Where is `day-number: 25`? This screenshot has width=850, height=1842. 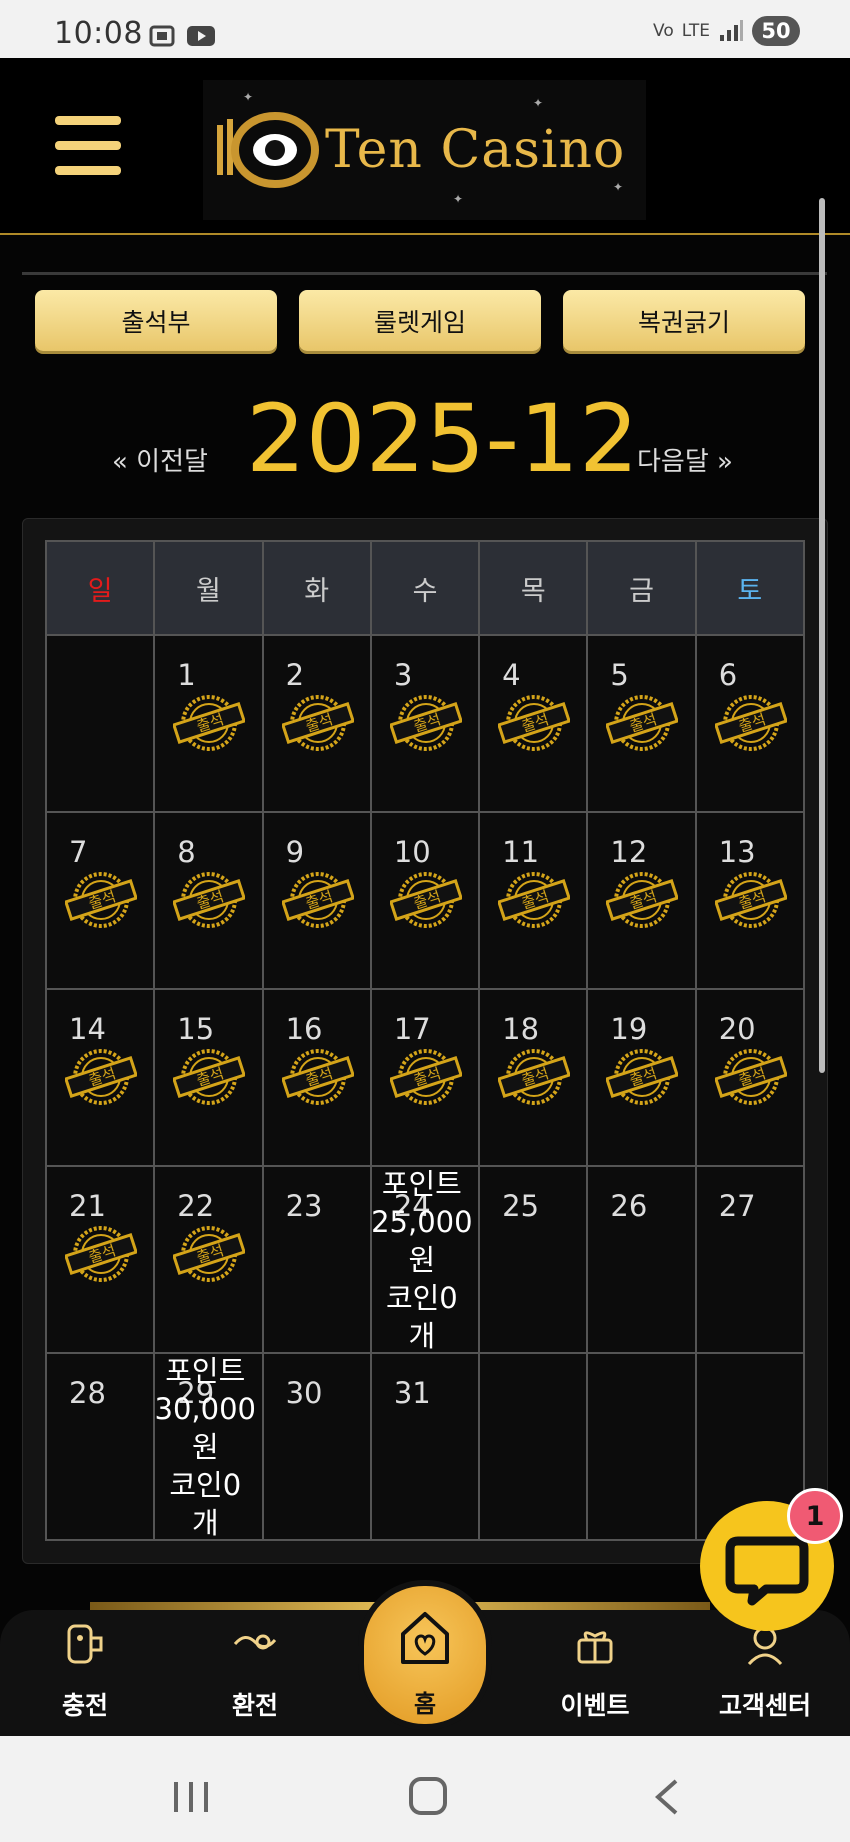
day-number: 25 is located at coordinates (521, 1206).